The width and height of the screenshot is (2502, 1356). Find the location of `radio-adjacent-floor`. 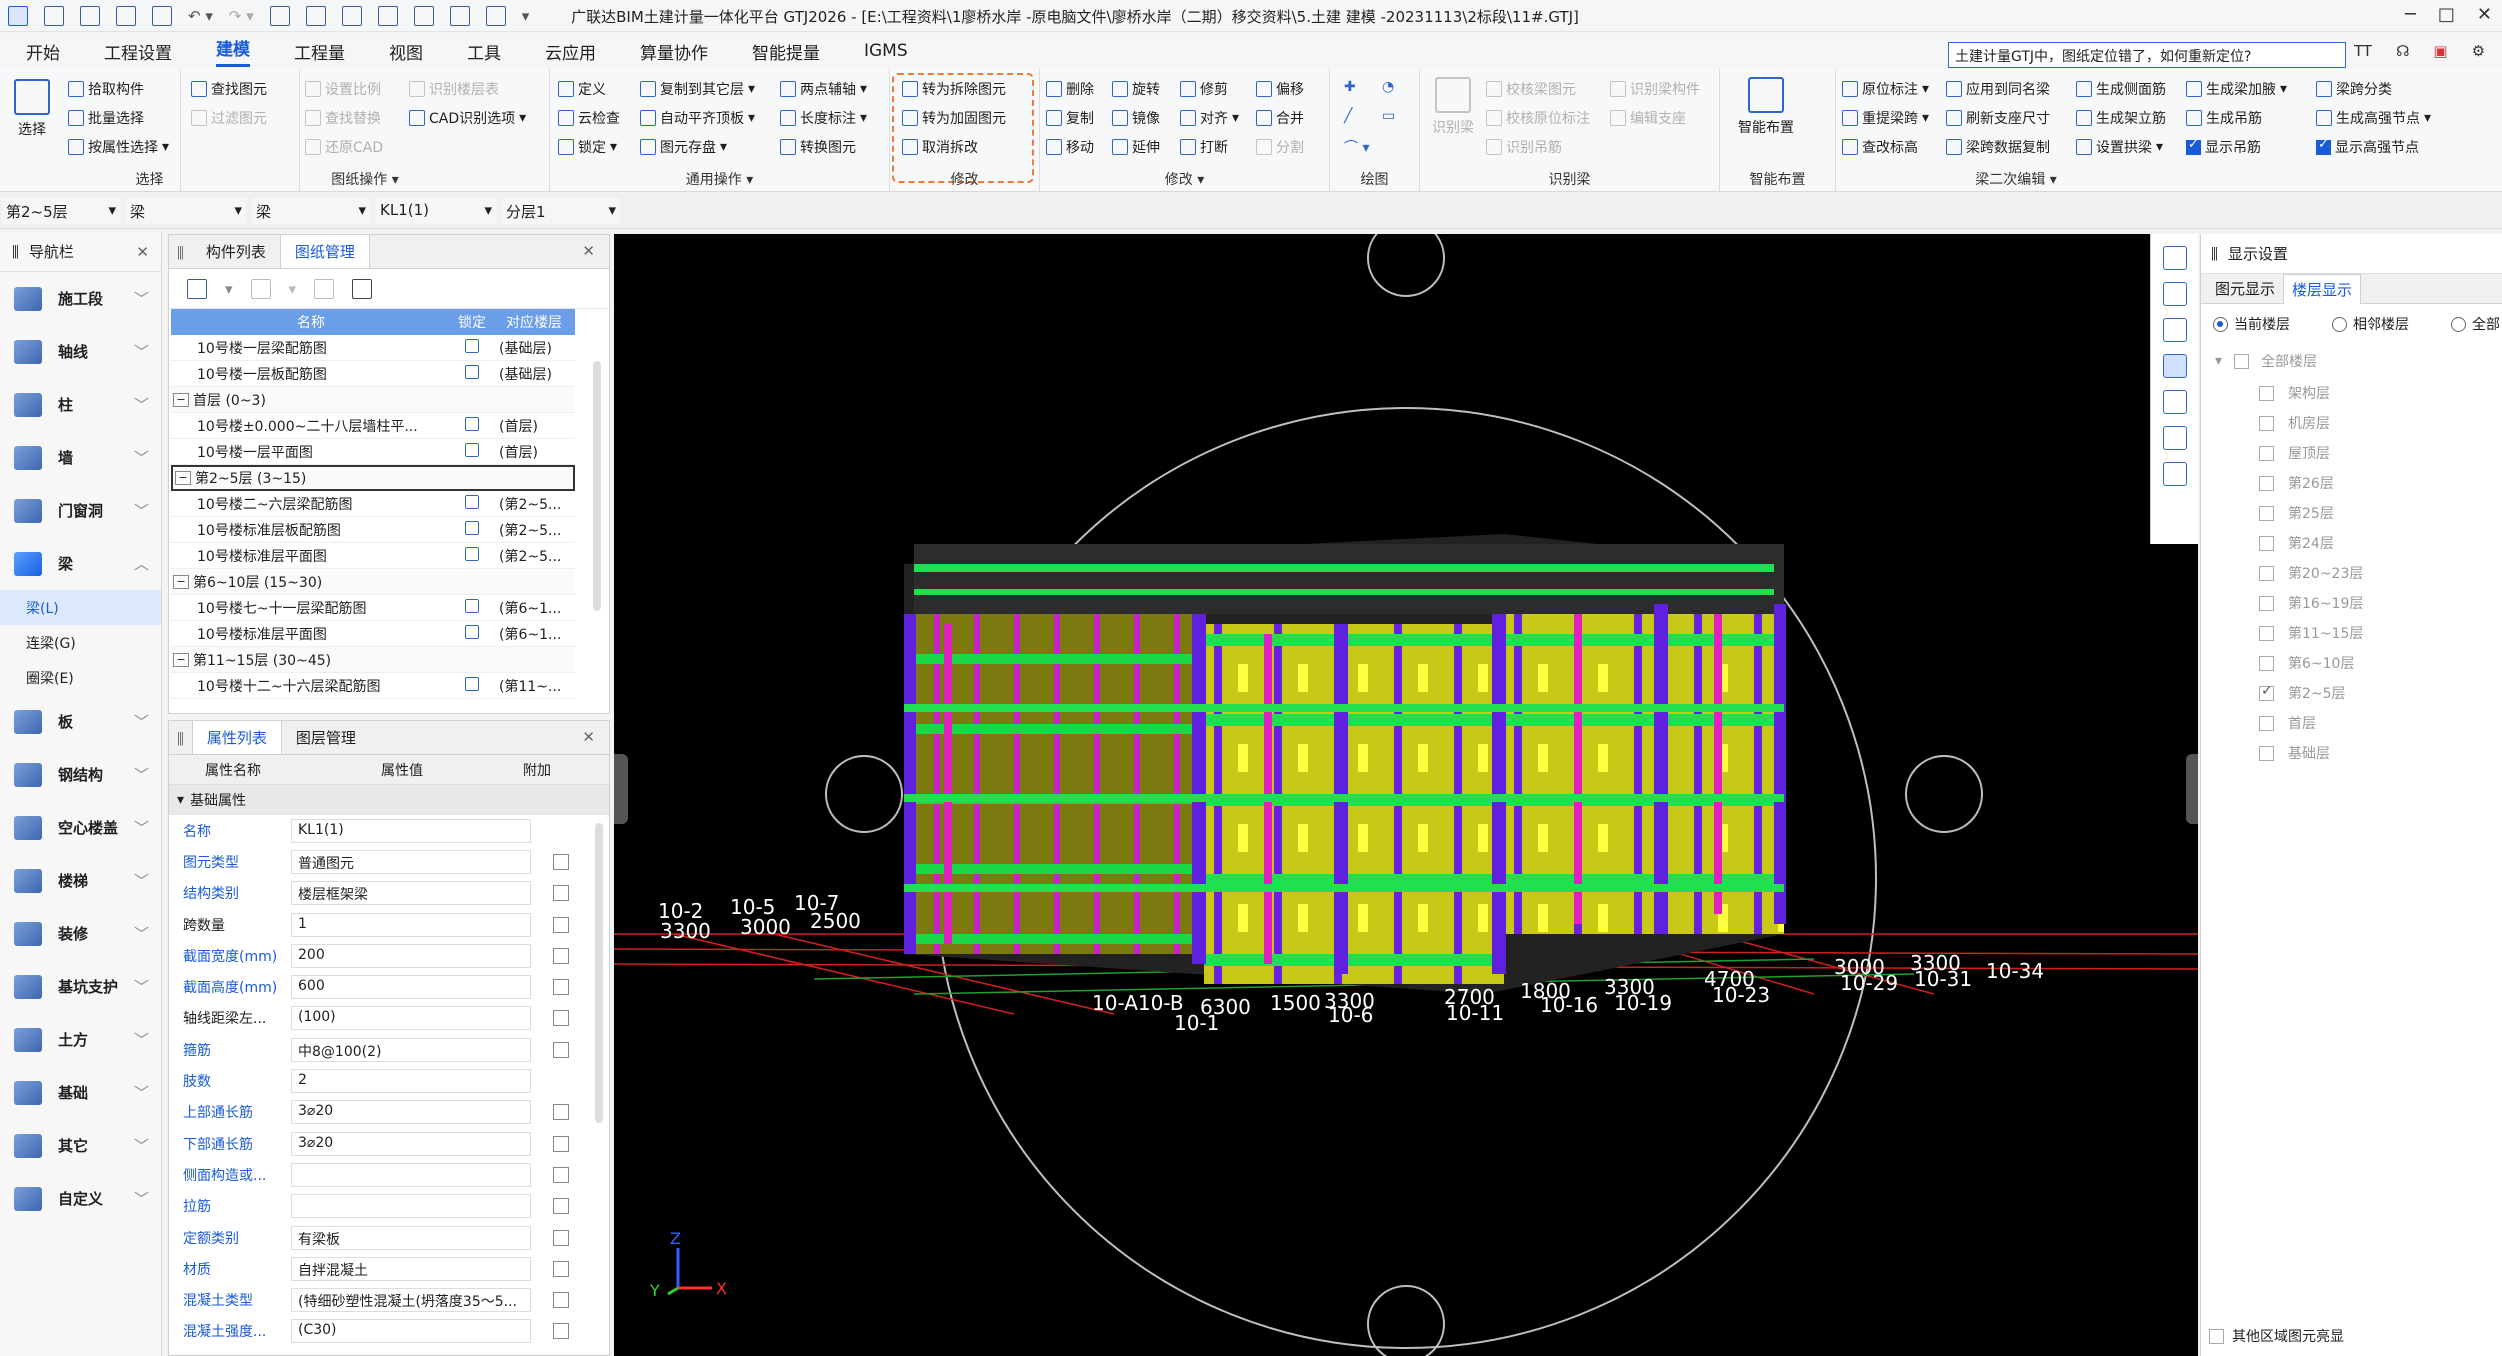

radio-adjacent-floor is located at coordinates (2339, 324).